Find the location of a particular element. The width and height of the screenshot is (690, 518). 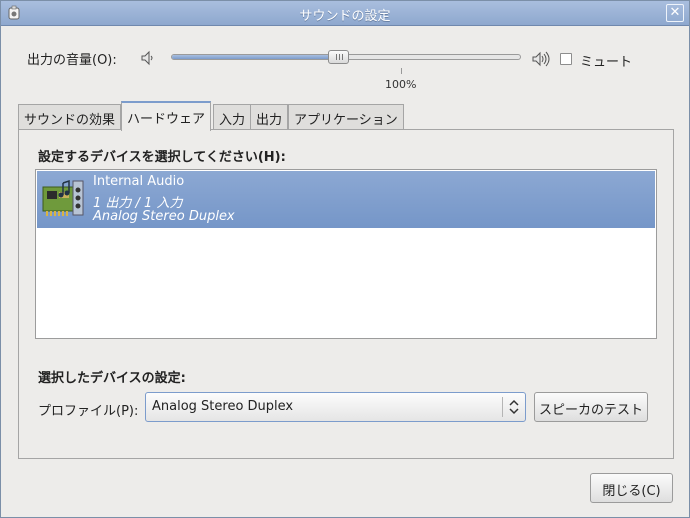

tab-sound-effects: サウンドの効果 is located at coordinates (70, 117).